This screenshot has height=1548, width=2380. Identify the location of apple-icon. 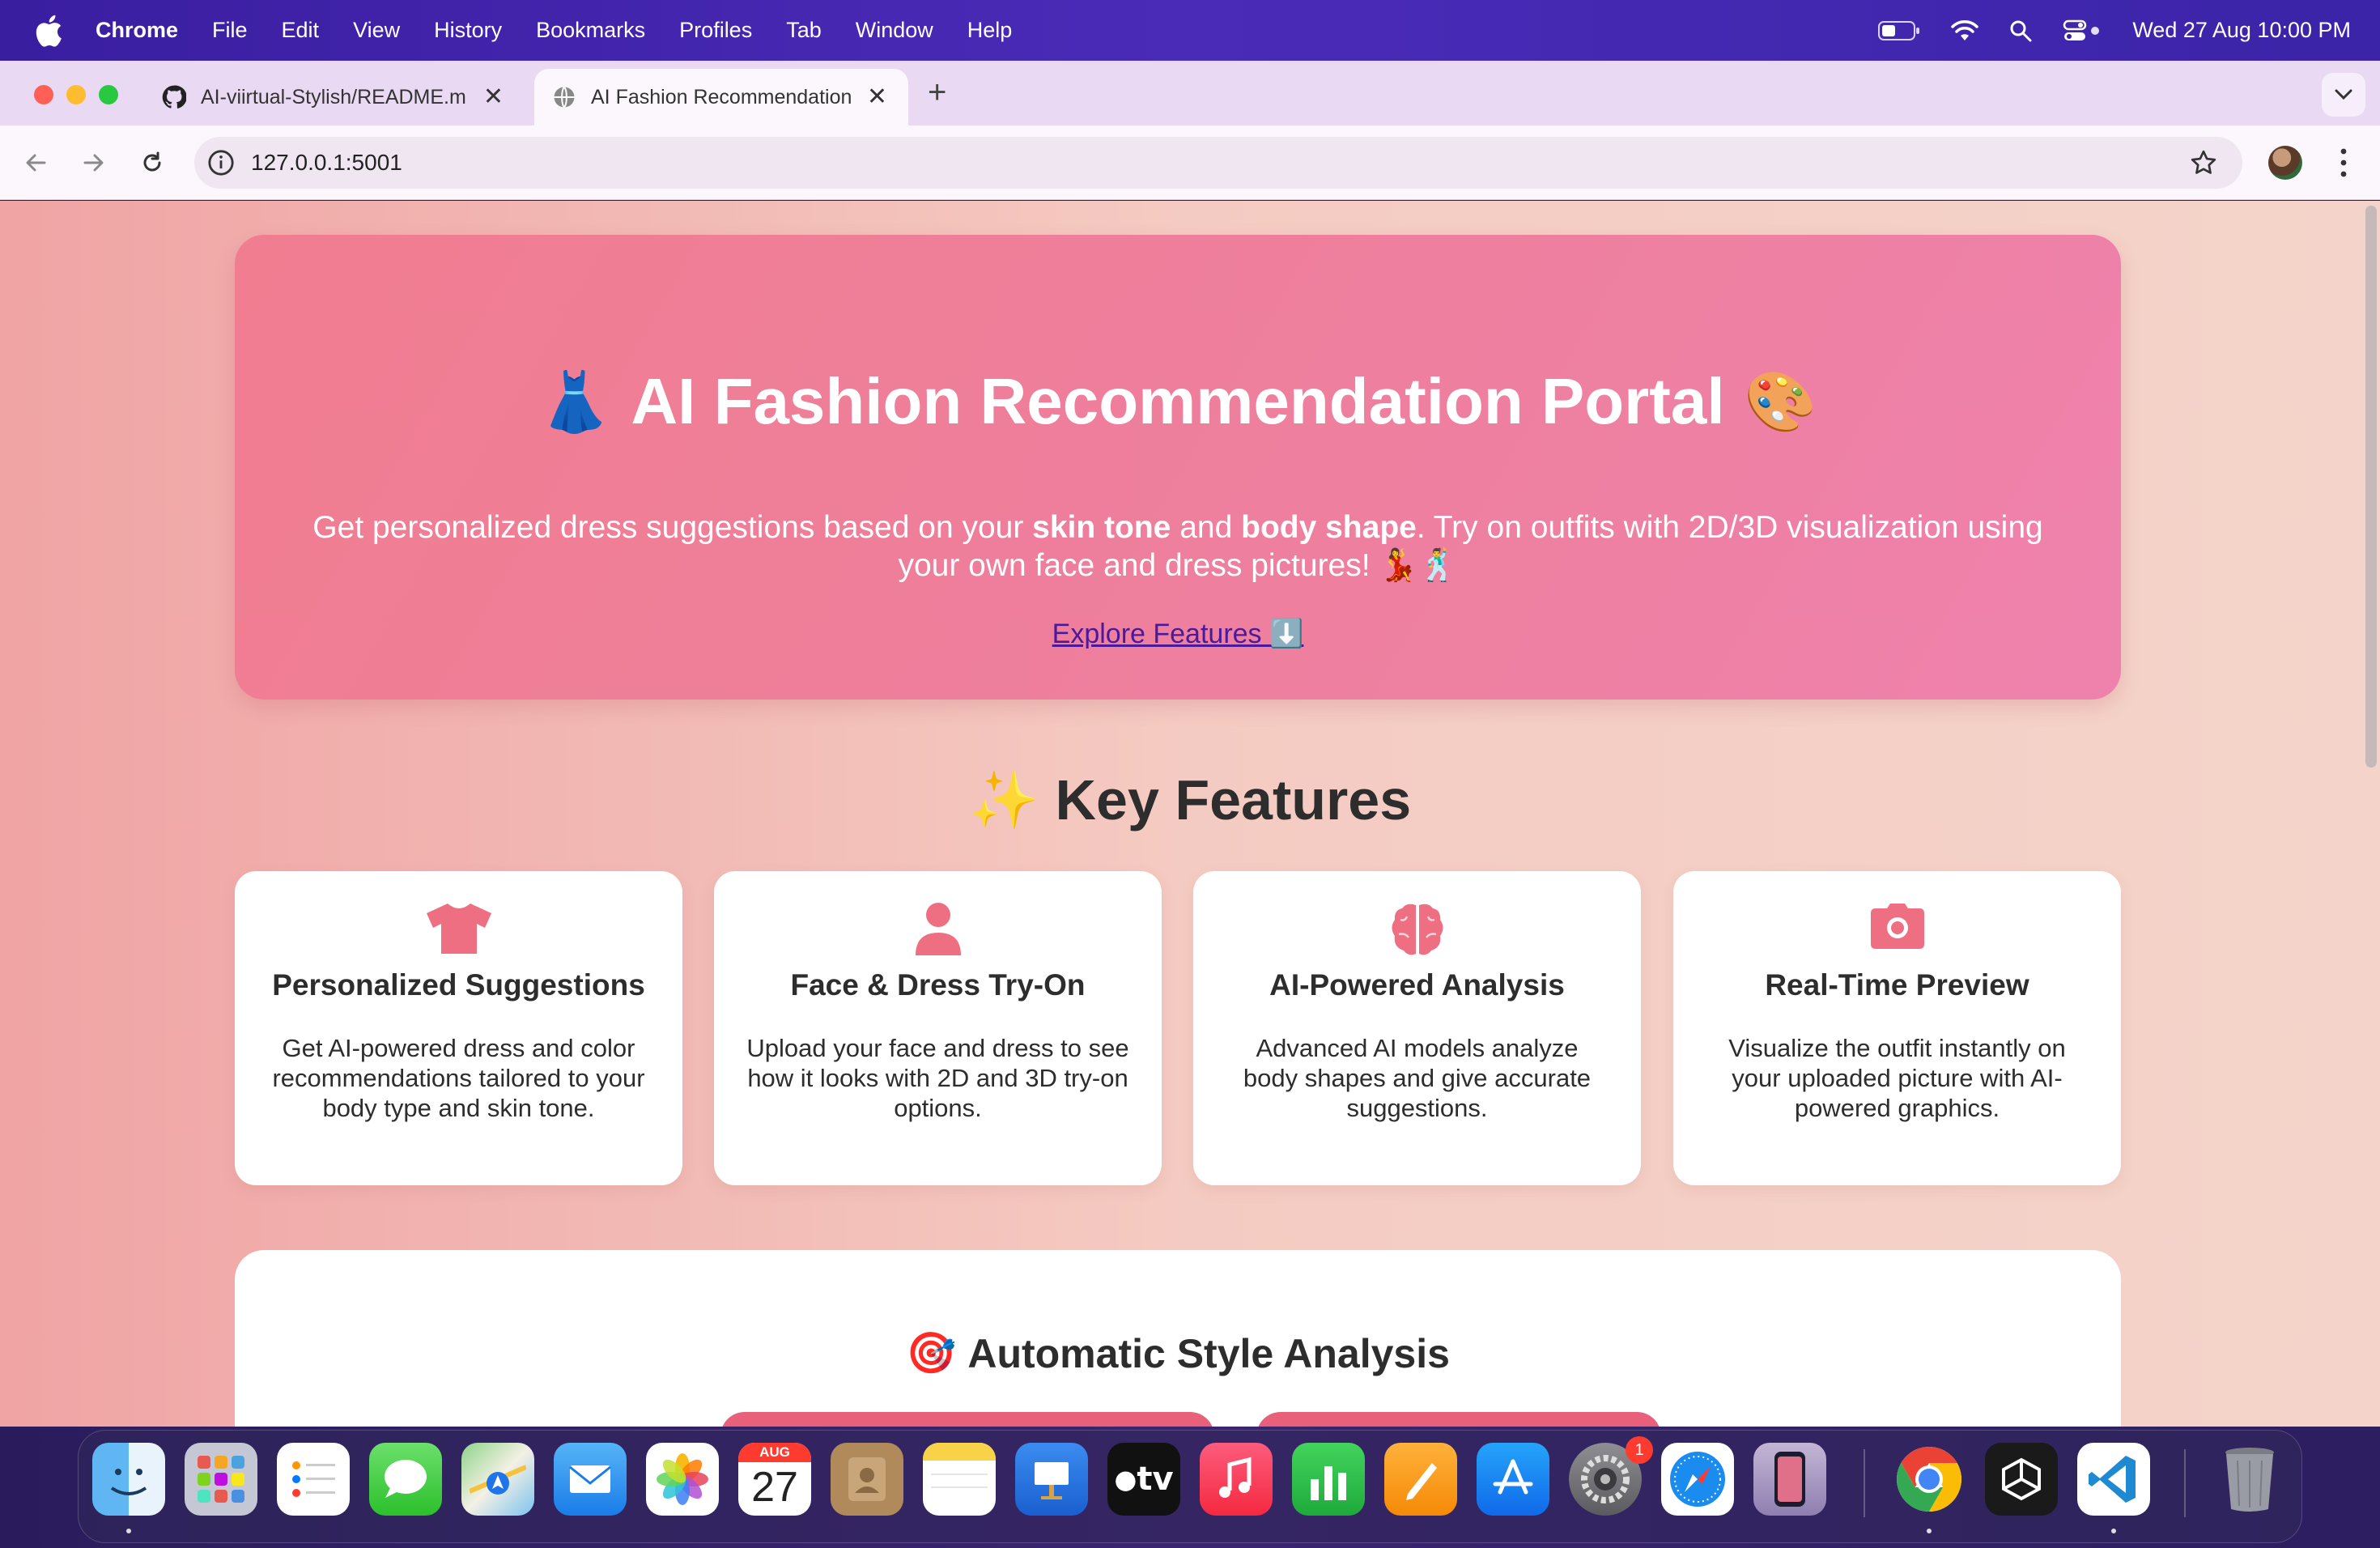
(50, 31).